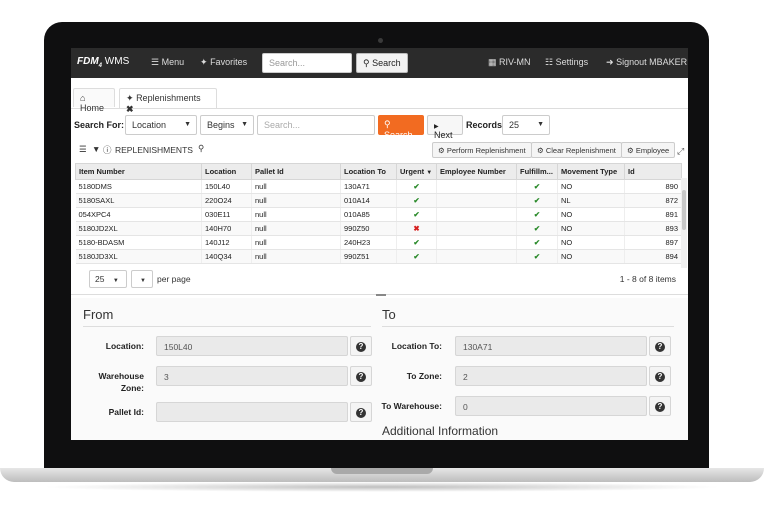 The height and width of the screenshot is (517, 764). What do you see at coordinates (526, 125) in the screenshot?
I see `records-select: 25 ▼` at bounding box center [526, 125].